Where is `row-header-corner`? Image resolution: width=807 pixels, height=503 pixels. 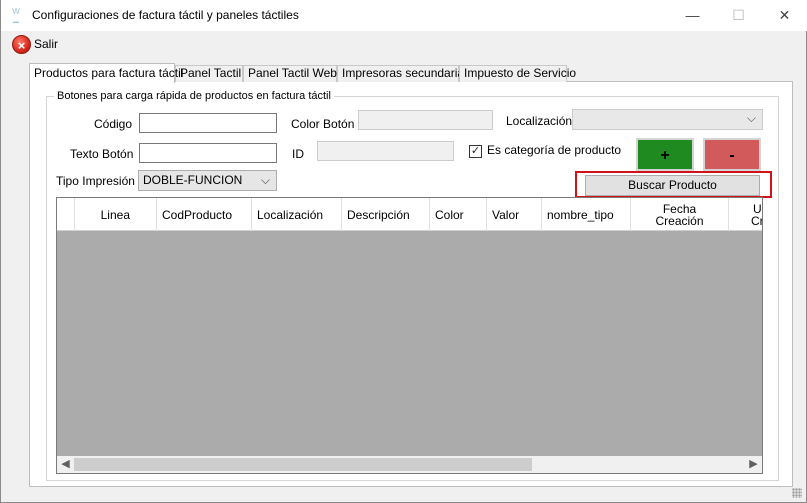
row-header-corner is located at coordinates (66, 214).